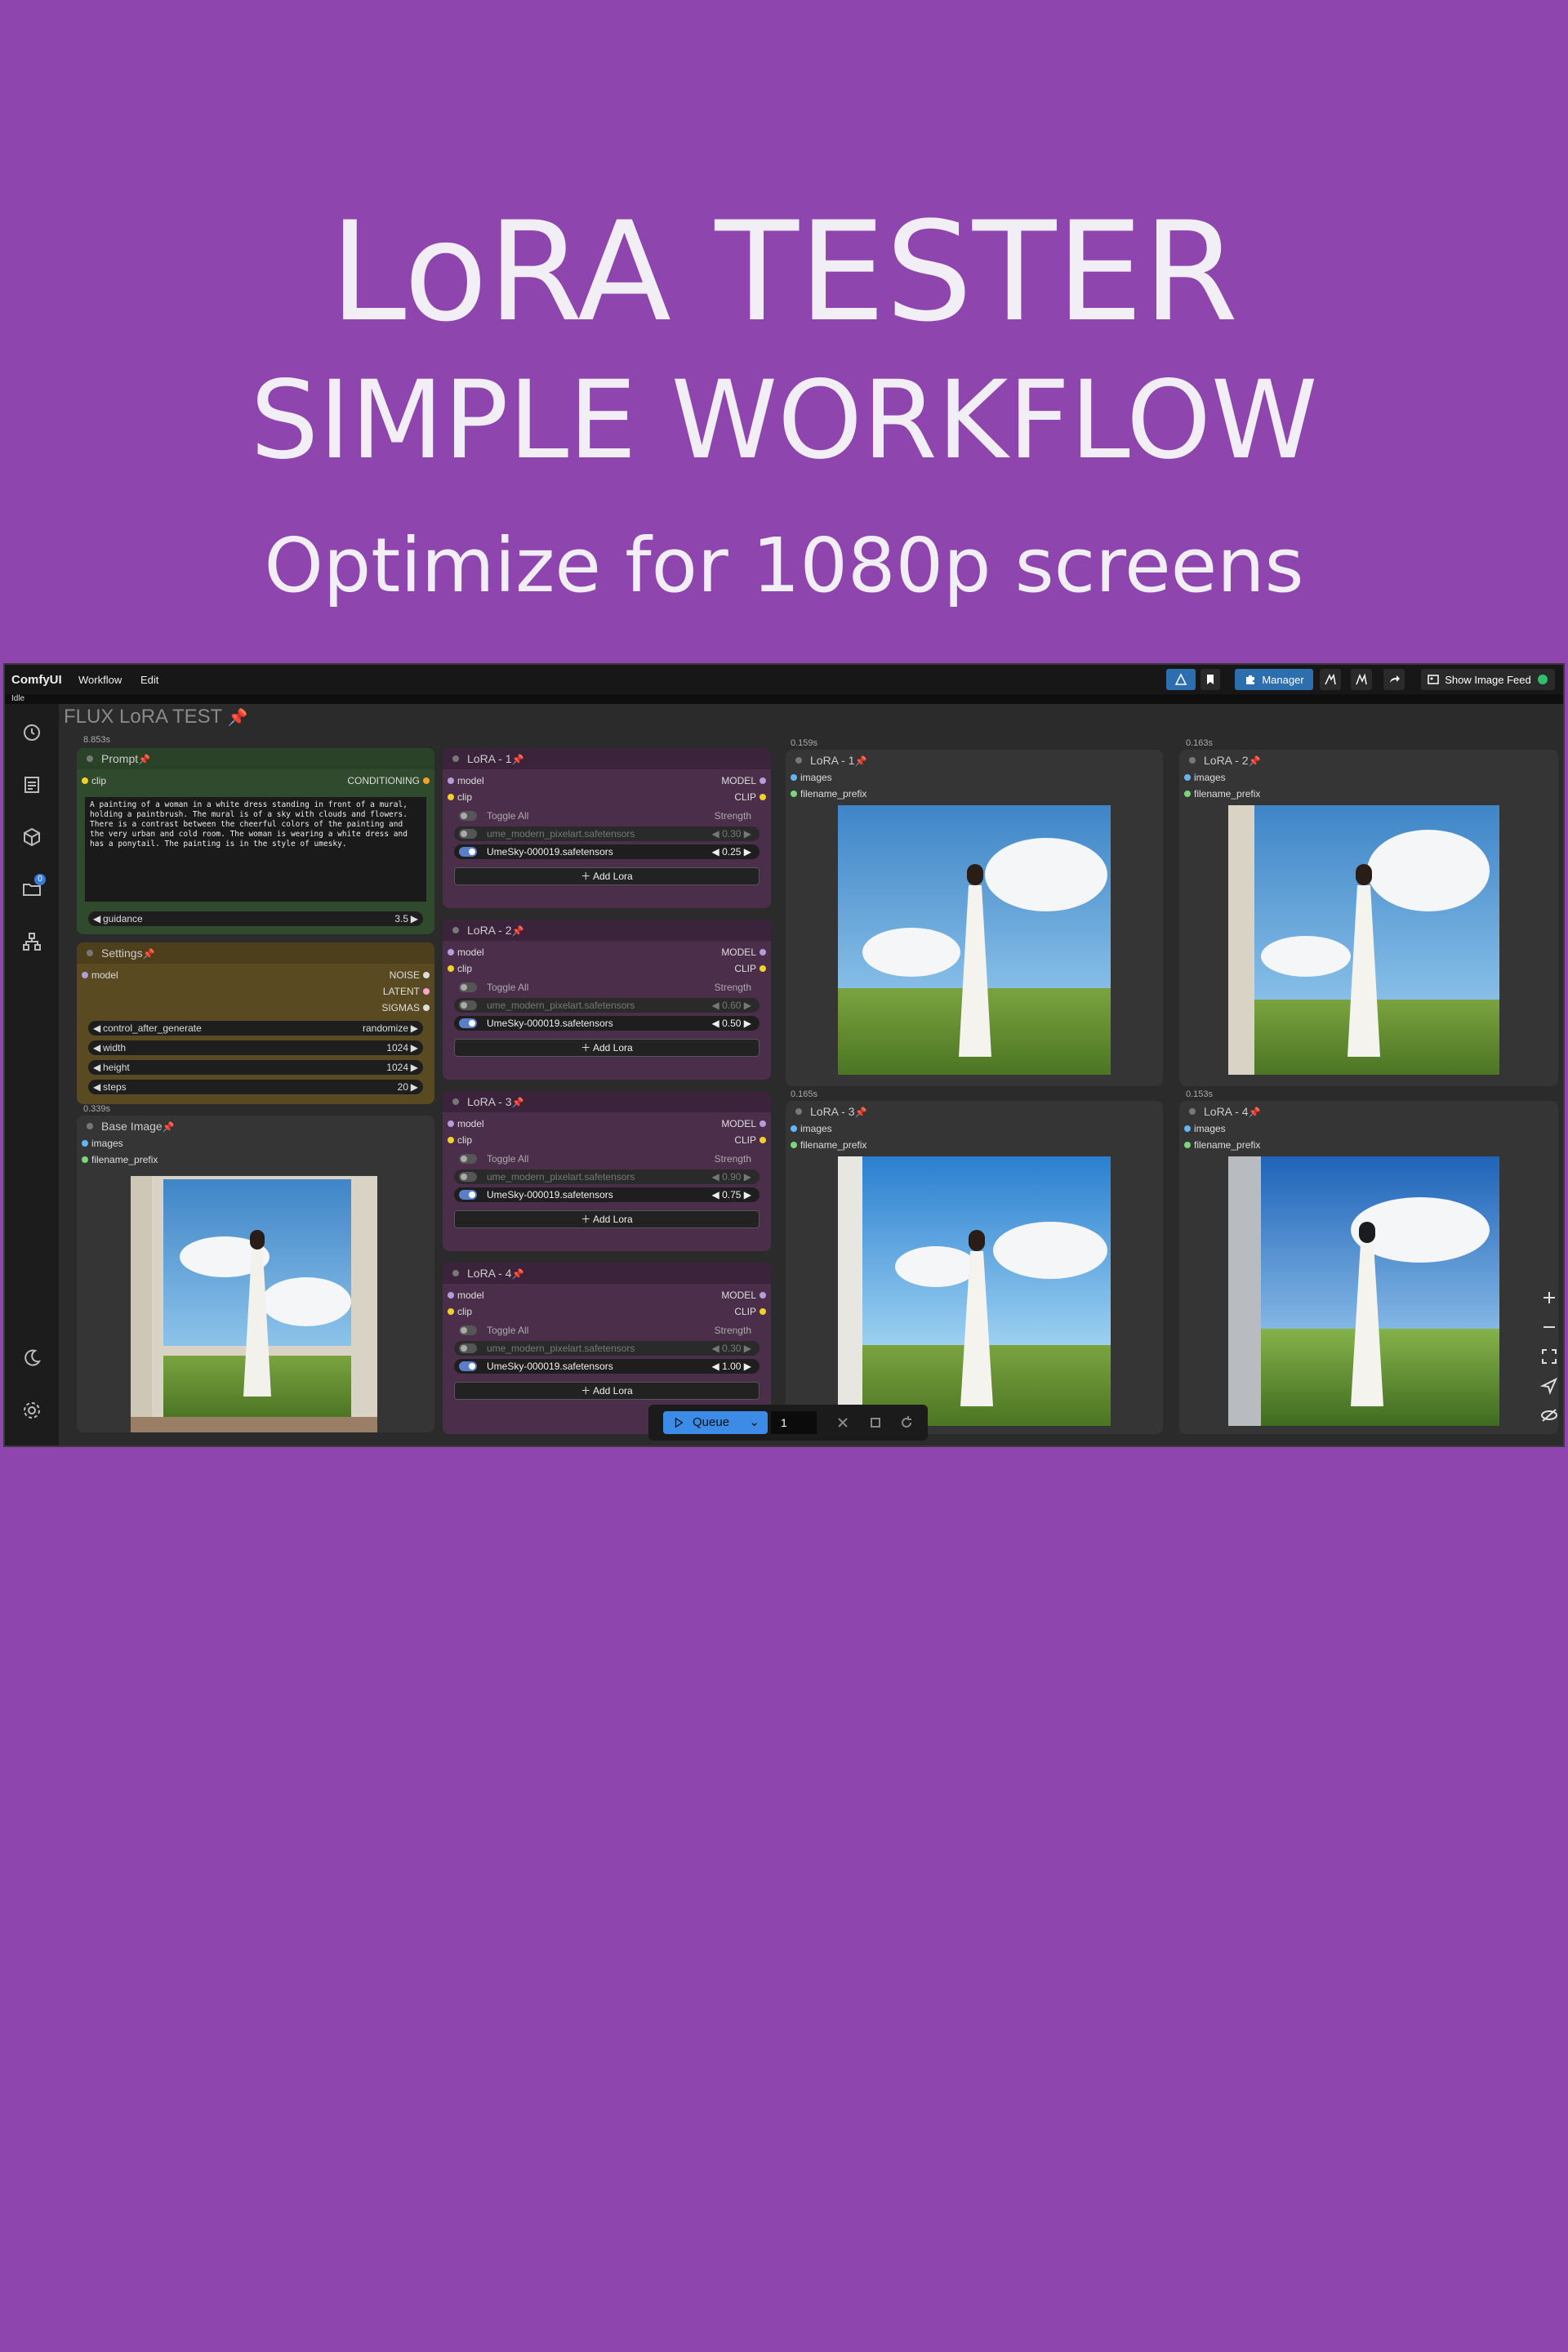 The width and height of the screenshot is (1568, 2352). I want to click on theme-toggle-icon, so click(31, 1358).